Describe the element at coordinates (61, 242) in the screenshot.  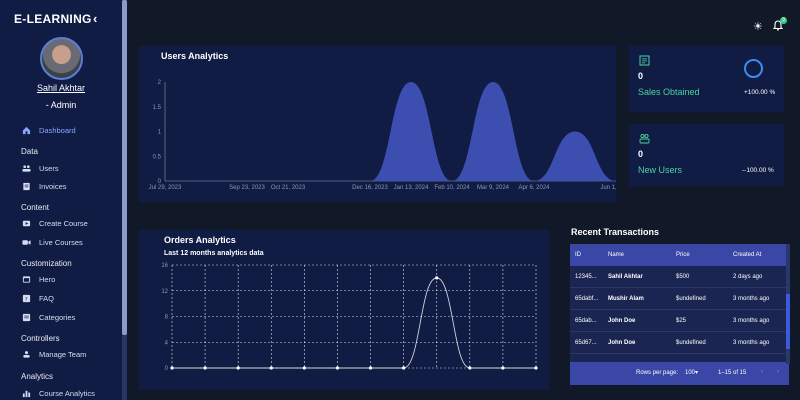
I see `sidebar-item-label: Live Courses` at that location.